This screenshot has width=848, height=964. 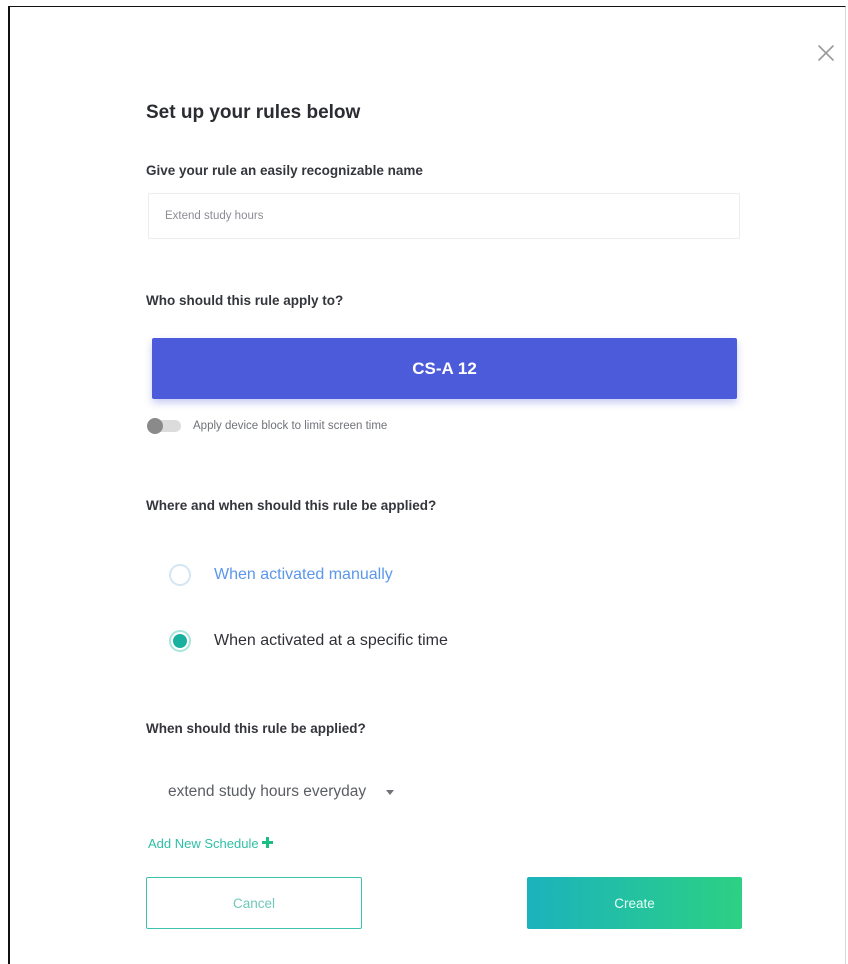 What do you see at coordinates (331, 640) in the screenshot?
I see `option-specific-time-label: When activated at a specific time` at bounding box center [331, 640].